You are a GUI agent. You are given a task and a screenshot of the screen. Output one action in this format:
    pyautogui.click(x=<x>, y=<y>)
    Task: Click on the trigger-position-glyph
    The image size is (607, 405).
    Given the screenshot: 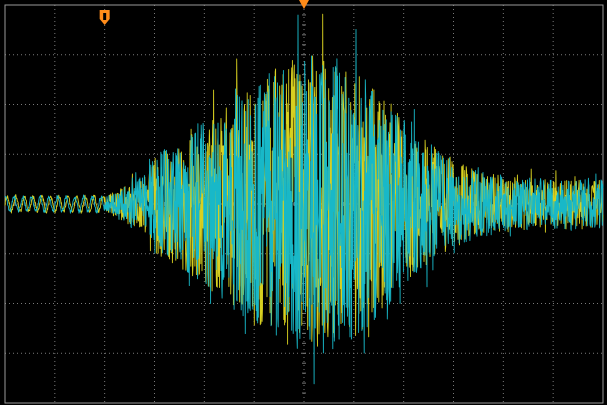 What is the action you would take?
    pyautogui.click(x=105, y=16)
    